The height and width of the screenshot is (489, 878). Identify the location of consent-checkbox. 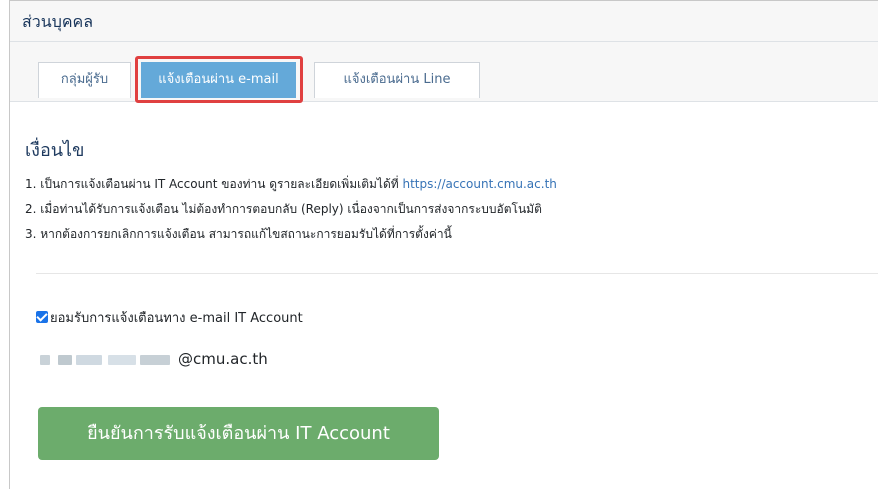
(42, 317).